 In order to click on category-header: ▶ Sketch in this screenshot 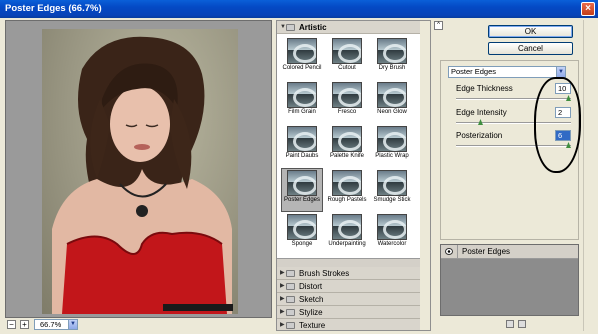, I will do `click(353, 299)`.